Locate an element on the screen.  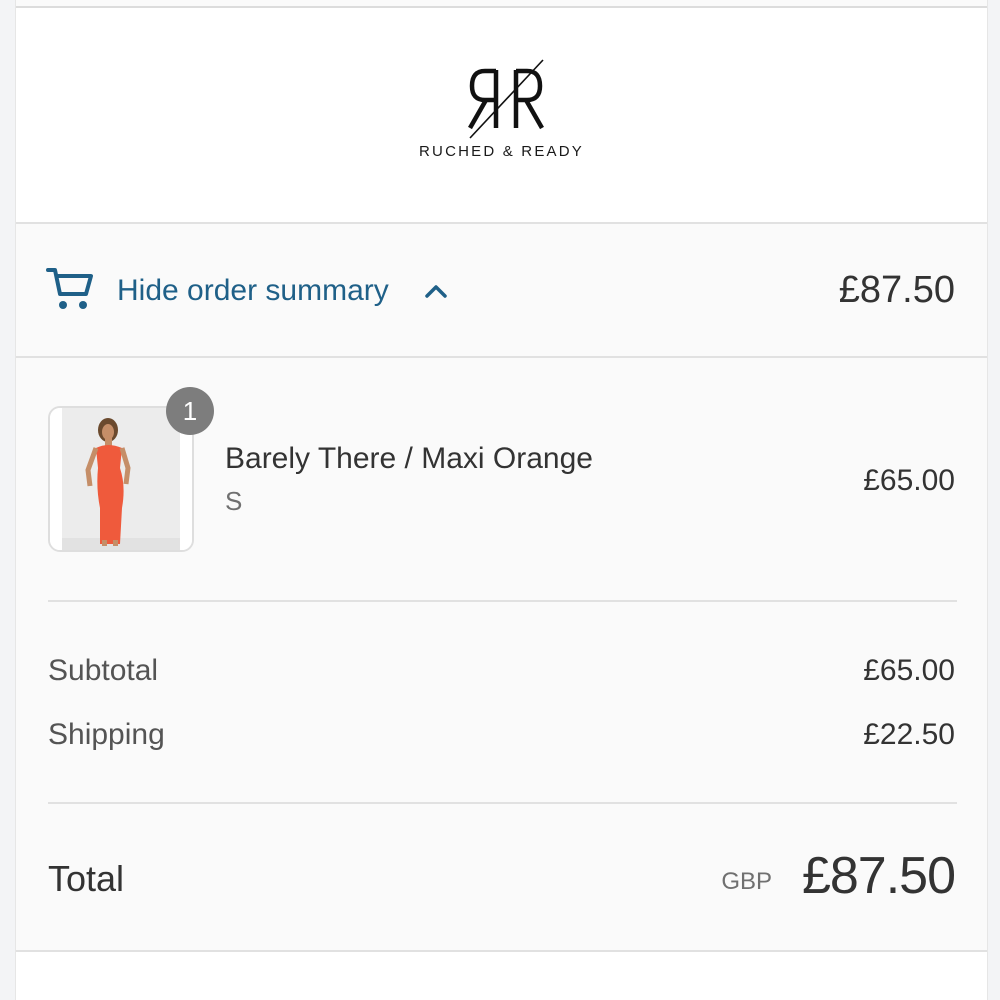
subtotal-label: Subtotal is located at coordinates (103, 670).